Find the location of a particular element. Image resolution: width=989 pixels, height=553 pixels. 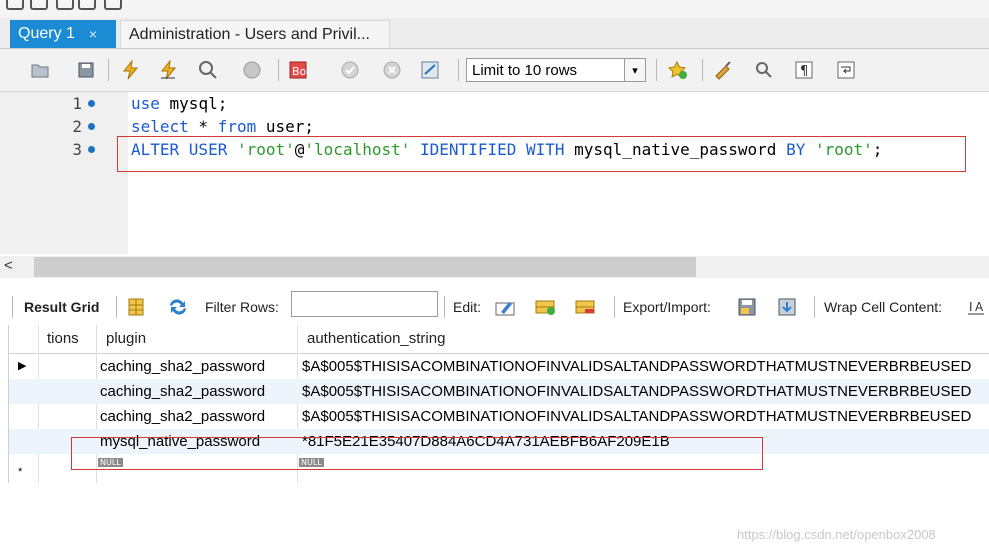

tab-query-1-label: Query 1 is located at coordinates (46, 33).